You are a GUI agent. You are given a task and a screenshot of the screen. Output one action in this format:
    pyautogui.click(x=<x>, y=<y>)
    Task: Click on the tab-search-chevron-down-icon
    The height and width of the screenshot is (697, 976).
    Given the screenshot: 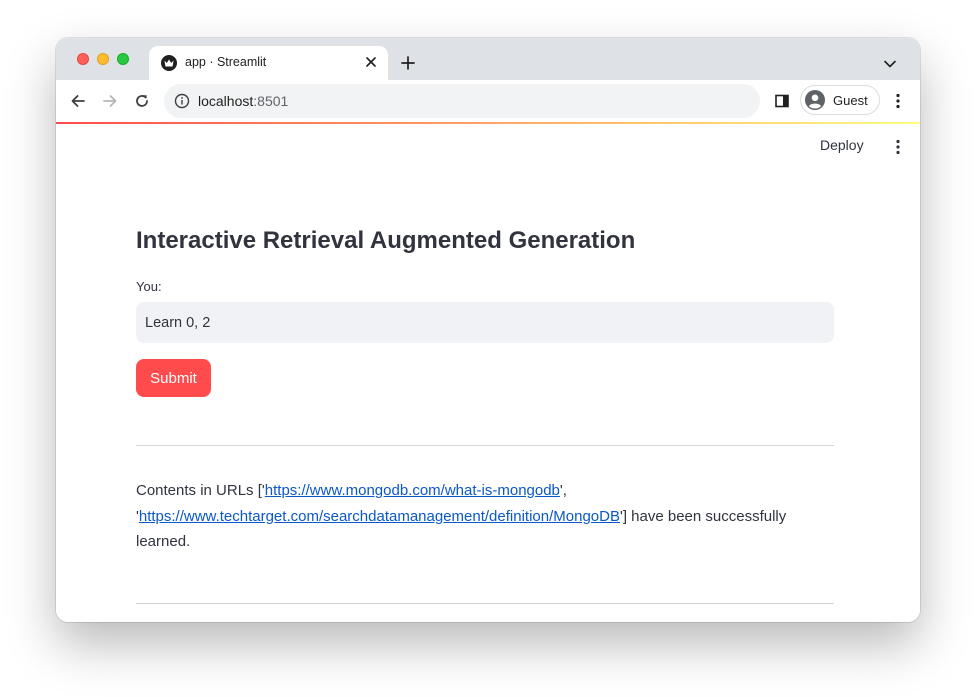 What is the action you would take?
    pyautogui.click(x=890, y=64)
    